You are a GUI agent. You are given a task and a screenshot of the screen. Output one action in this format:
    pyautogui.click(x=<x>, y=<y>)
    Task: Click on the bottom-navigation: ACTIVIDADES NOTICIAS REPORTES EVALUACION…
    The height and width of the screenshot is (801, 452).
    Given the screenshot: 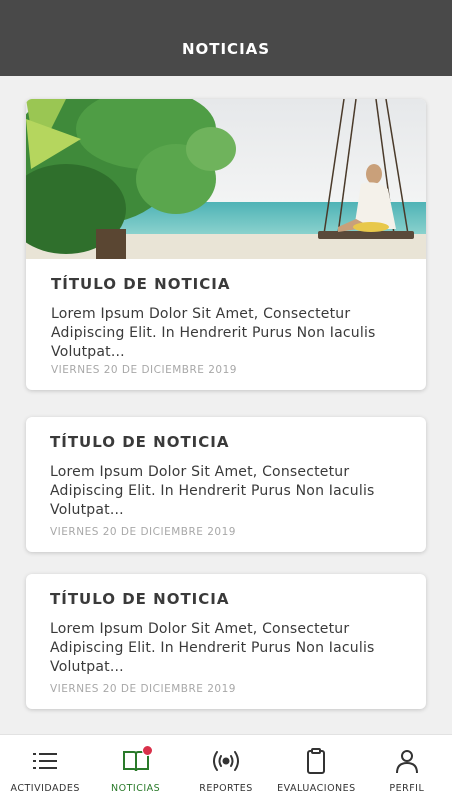 What is the action you would take?
    pyautogui.click(x=226, y=767)
    